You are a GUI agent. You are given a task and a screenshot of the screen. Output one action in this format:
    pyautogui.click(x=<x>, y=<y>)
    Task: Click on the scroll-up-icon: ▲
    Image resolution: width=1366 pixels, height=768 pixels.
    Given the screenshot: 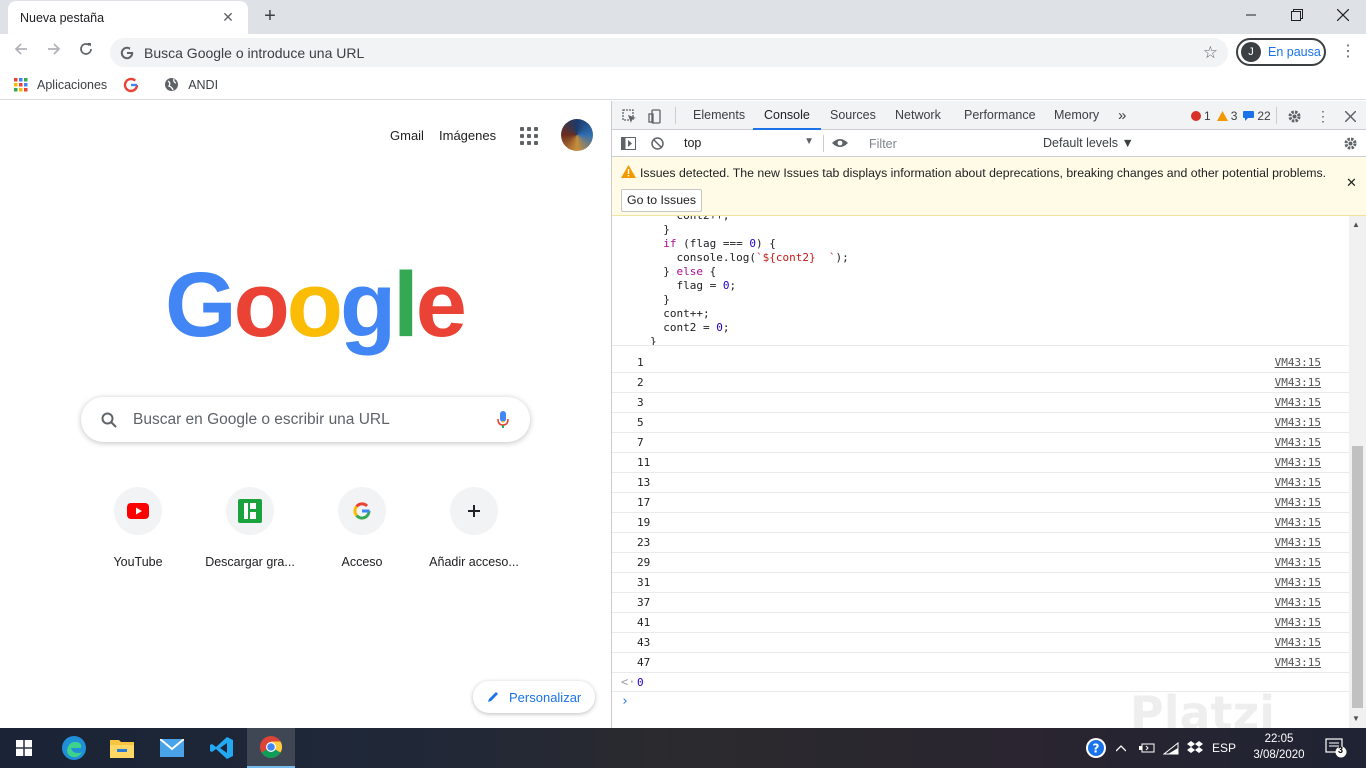 What is the action you would take?
    pyautogui.click(x=1356, y=224)
    